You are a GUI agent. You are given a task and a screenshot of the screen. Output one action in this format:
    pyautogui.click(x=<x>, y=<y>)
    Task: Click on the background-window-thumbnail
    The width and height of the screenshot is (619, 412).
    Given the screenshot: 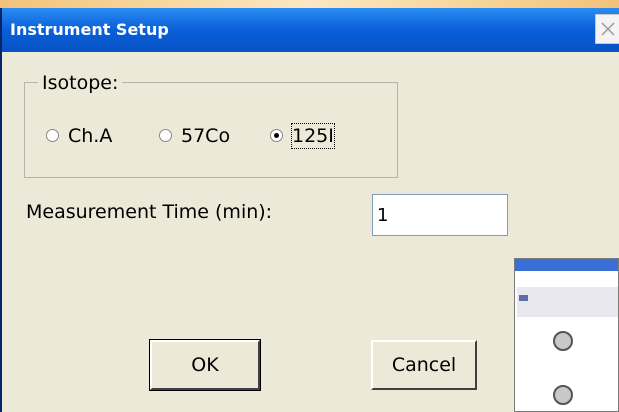 What is the action you would take?
    pyautogui.click(x=566, y=335)
    